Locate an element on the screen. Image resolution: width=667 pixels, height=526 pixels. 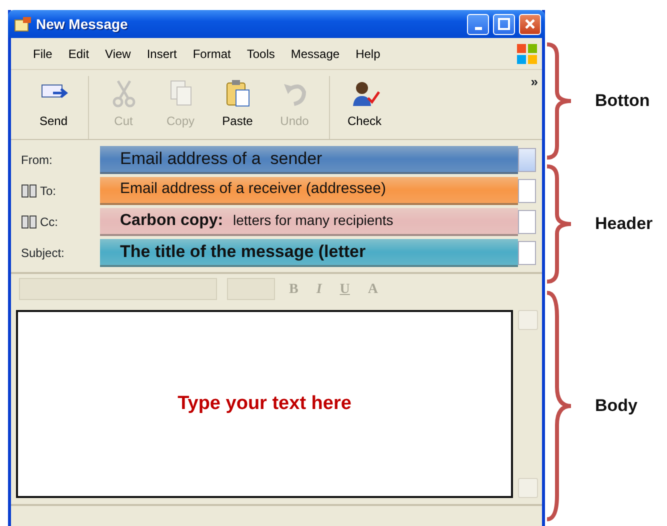
minimize-button is located at coordinates (478, 24).